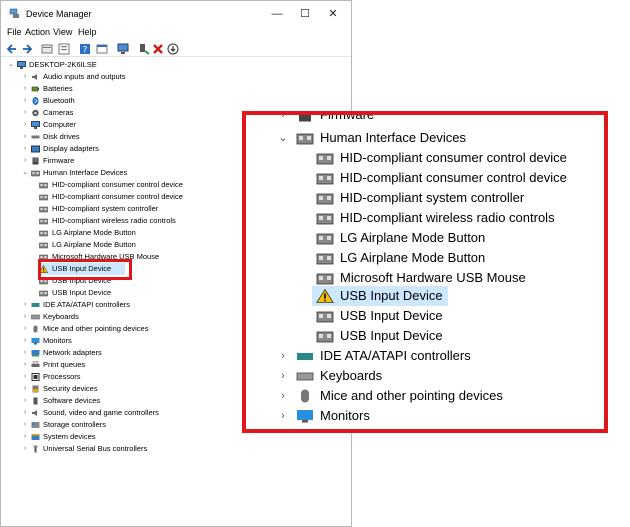  Describe the element at coordinates (35, 305) in the screenshot. I see `ide-controller-icon` at that location.